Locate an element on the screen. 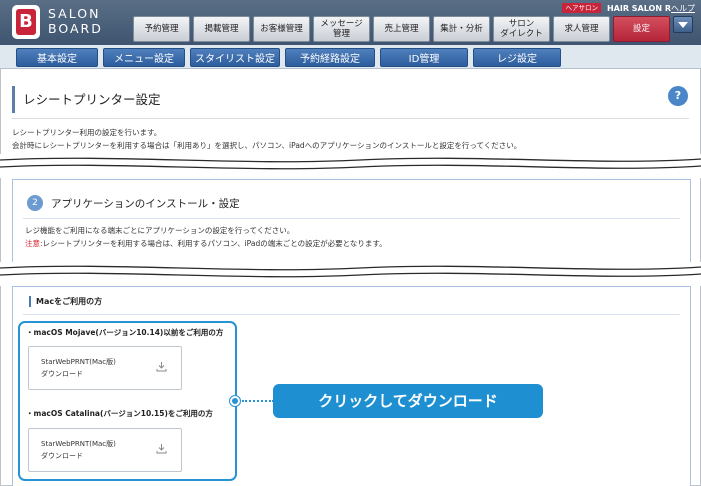 This screenshot has width=701, height=486. logo-text: SALON BOARD is located at coordinates (75, 21).